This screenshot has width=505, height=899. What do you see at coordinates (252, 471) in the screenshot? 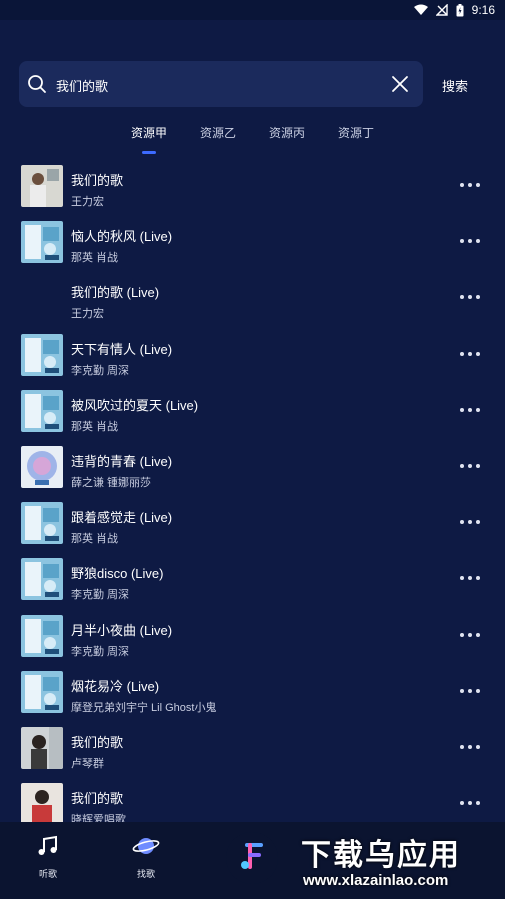
I see `song-row: 违背的青春 (Live) 薛之谦 锺娜丽莎` at bounding box center [252, 471].